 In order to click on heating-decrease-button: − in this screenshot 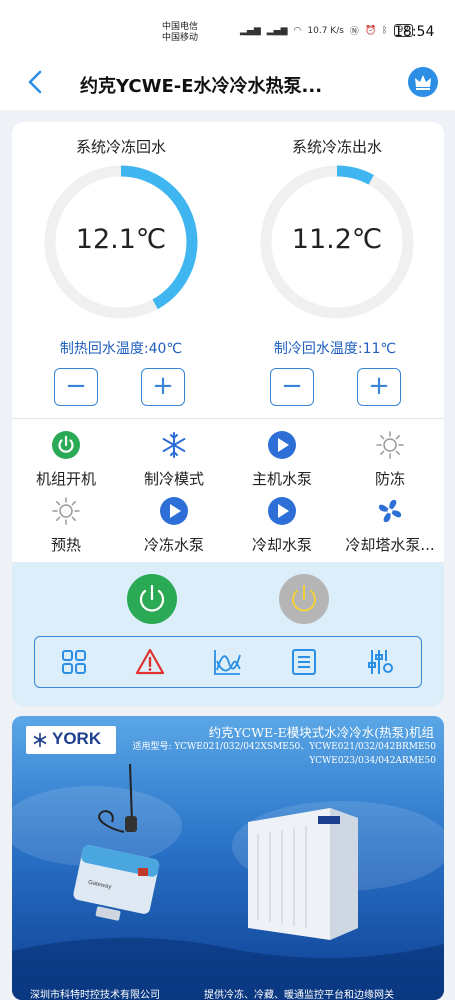, I will do `click(76, 387)`.